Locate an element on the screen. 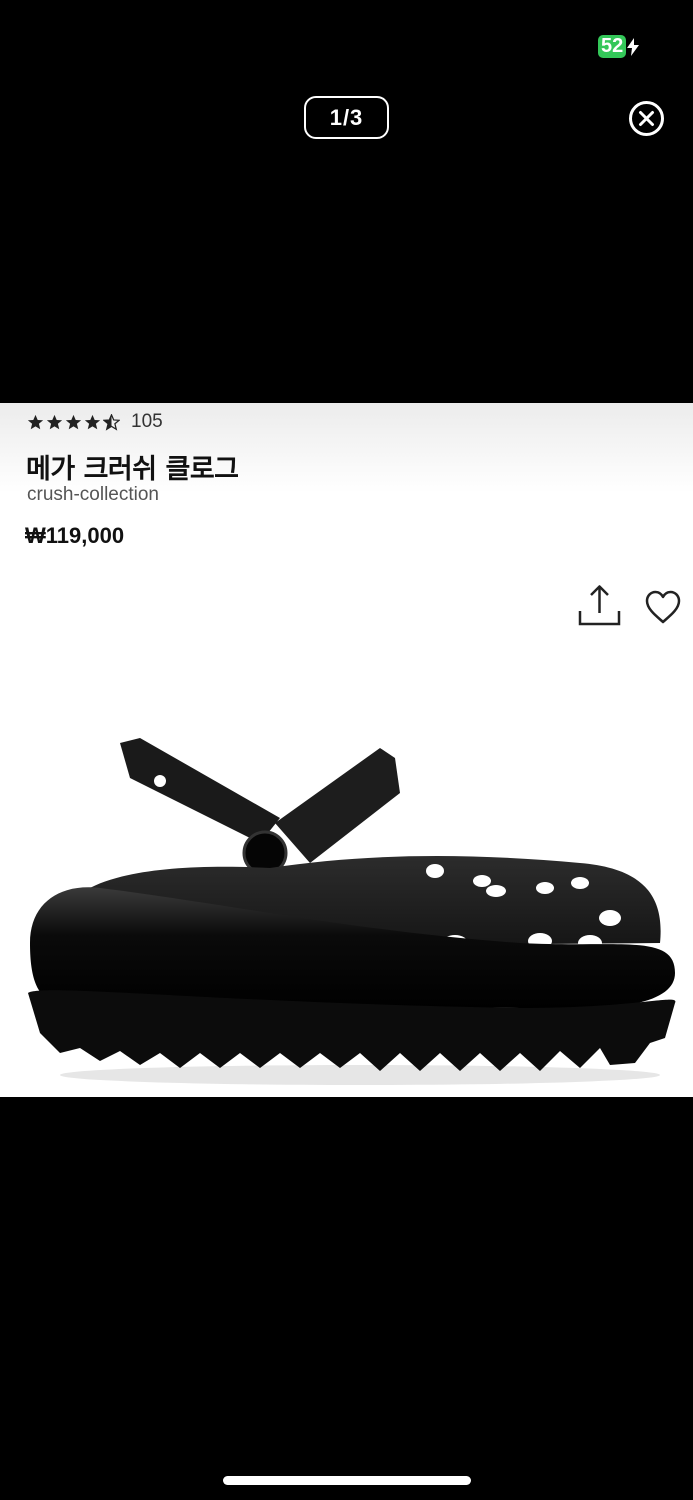 The image size is (693, 1500). star-half-icon is located at coordinates (111, 422).